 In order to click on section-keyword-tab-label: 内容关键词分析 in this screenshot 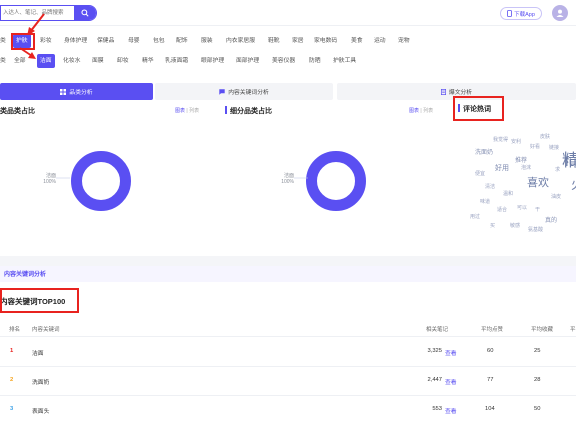, I will do `click(25, 273)`.